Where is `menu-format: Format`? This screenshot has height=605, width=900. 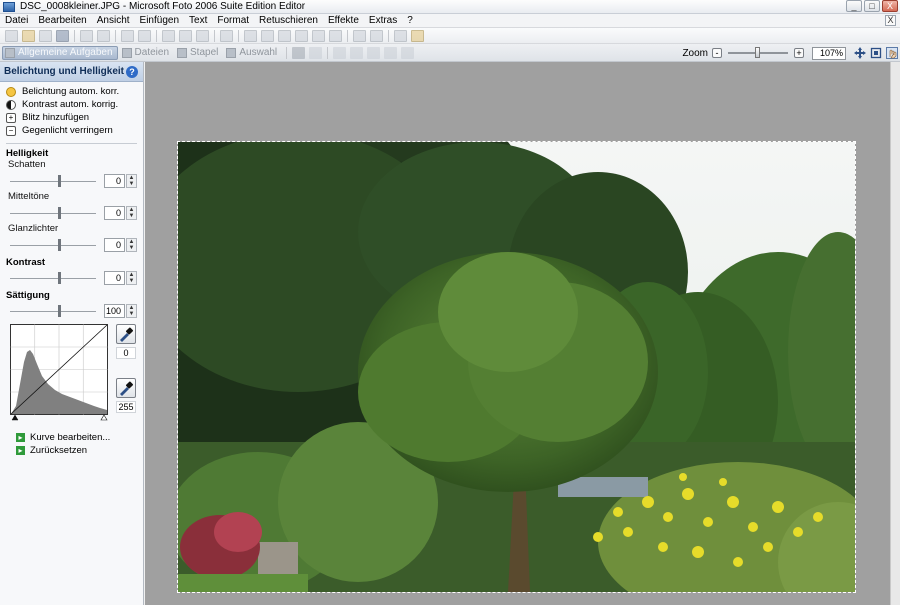 menu-format: Format is located at coordinates (233, 20).